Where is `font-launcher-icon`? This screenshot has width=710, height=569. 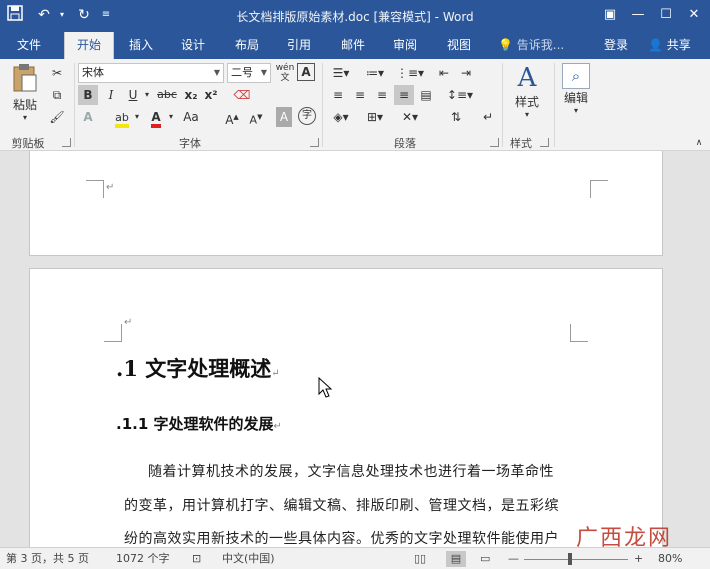
font-launcher-icon is located at coordinates (314, 142).